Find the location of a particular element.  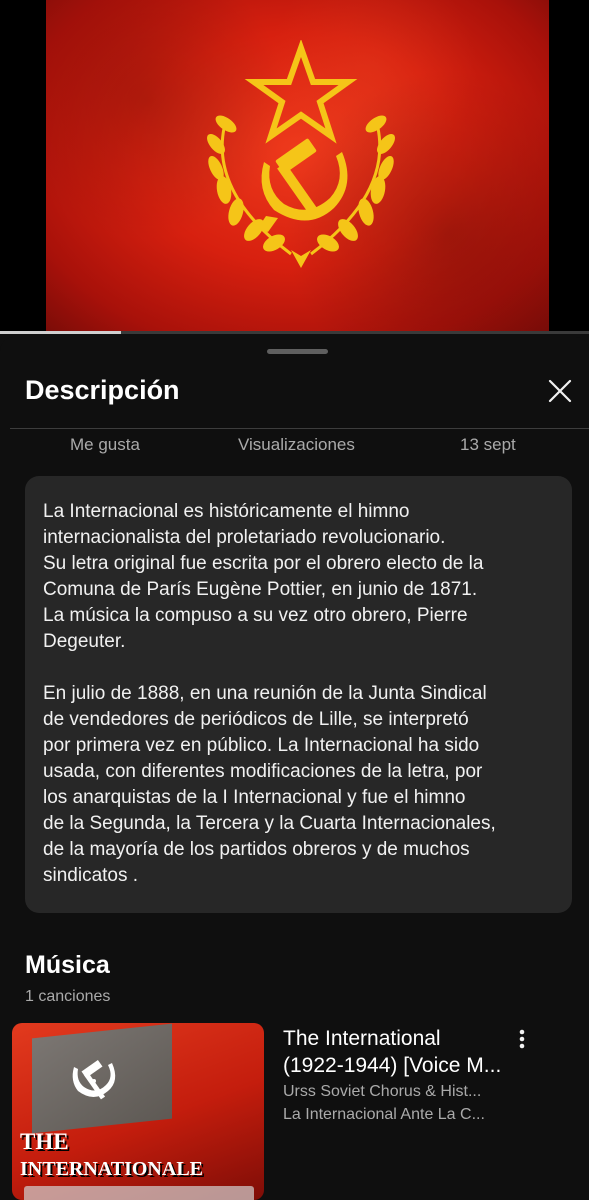

views-label: Visualizaciones is located at coordinates (296, 444).